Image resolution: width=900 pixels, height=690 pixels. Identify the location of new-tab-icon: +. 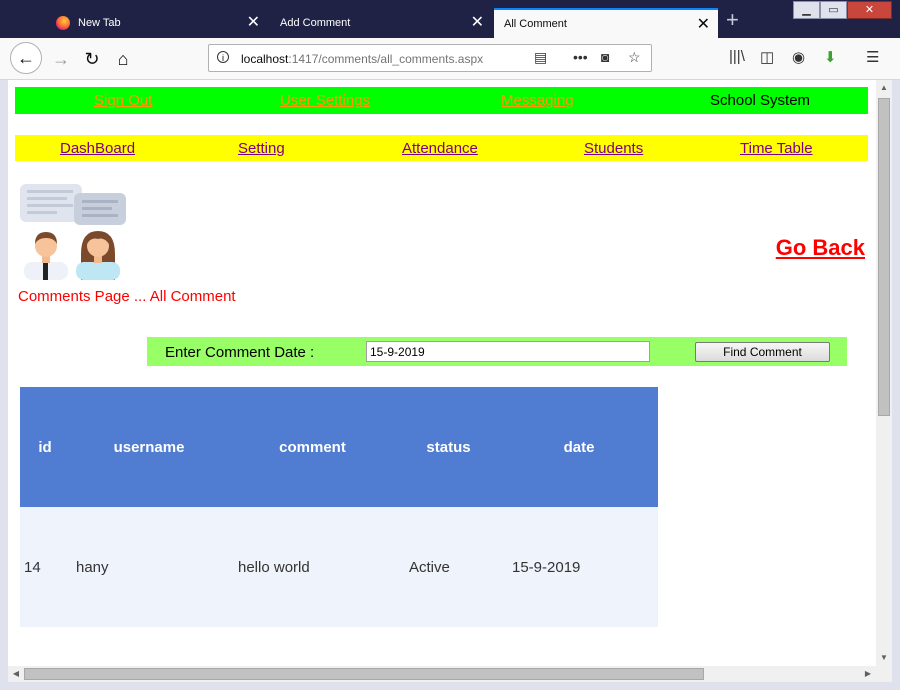
(732, 20).